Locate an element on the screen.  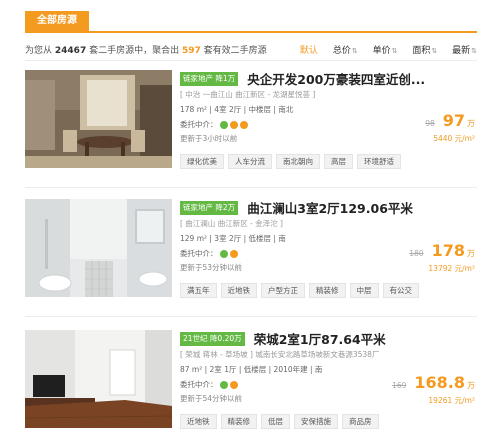
listing-location: [ 曲江澜山 曲江新区 - 金泽沱 ] is located at coordinates (231, 223).